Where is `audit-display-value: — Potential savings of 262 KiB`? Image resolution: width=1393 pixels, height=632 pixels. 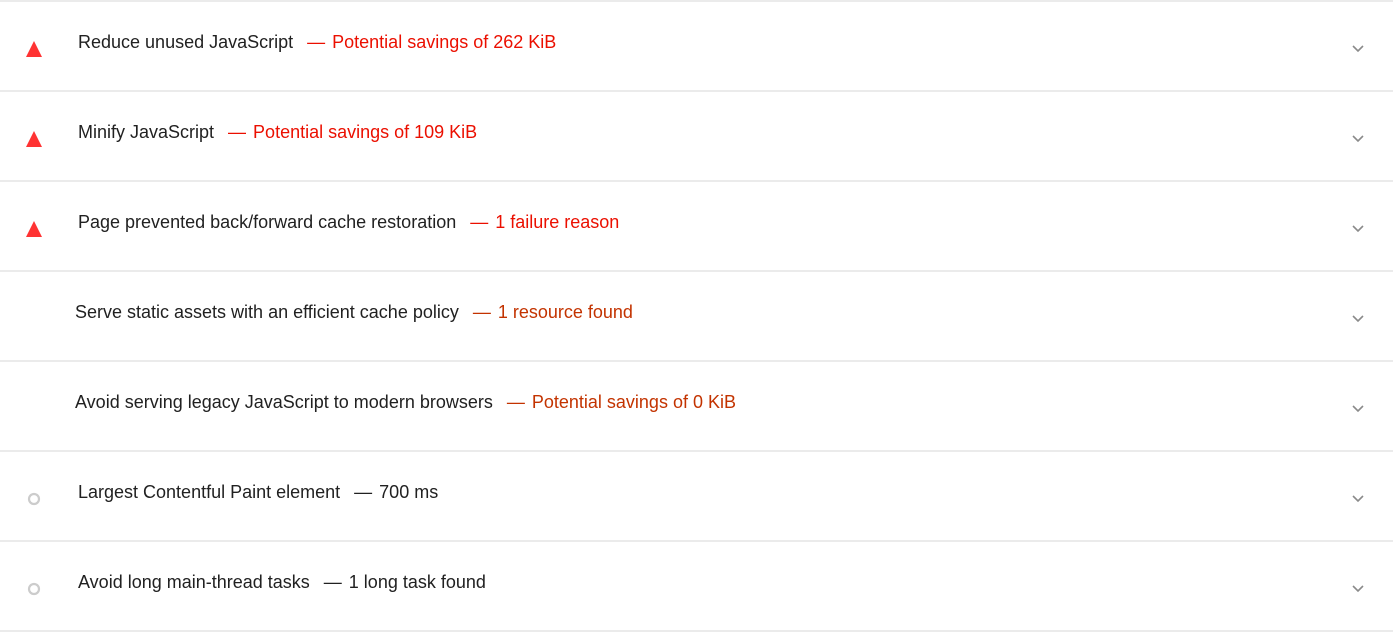
audit-display-value: — Potential savings of 262 KiB is located at coordinates (431, 42).